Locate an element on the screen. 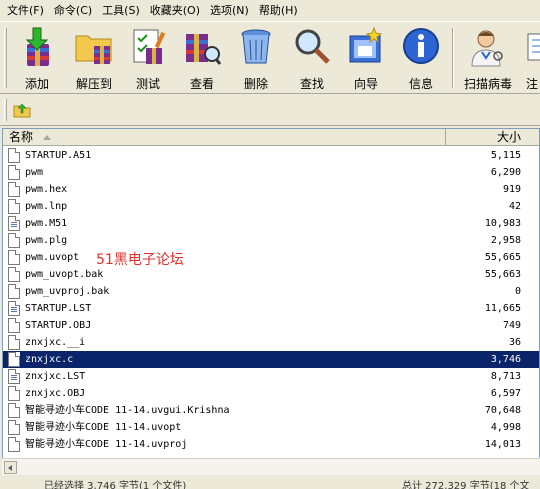 This screenshot has height=489, width=540. delete-button: 删除 is located at coordinates (256, 58).